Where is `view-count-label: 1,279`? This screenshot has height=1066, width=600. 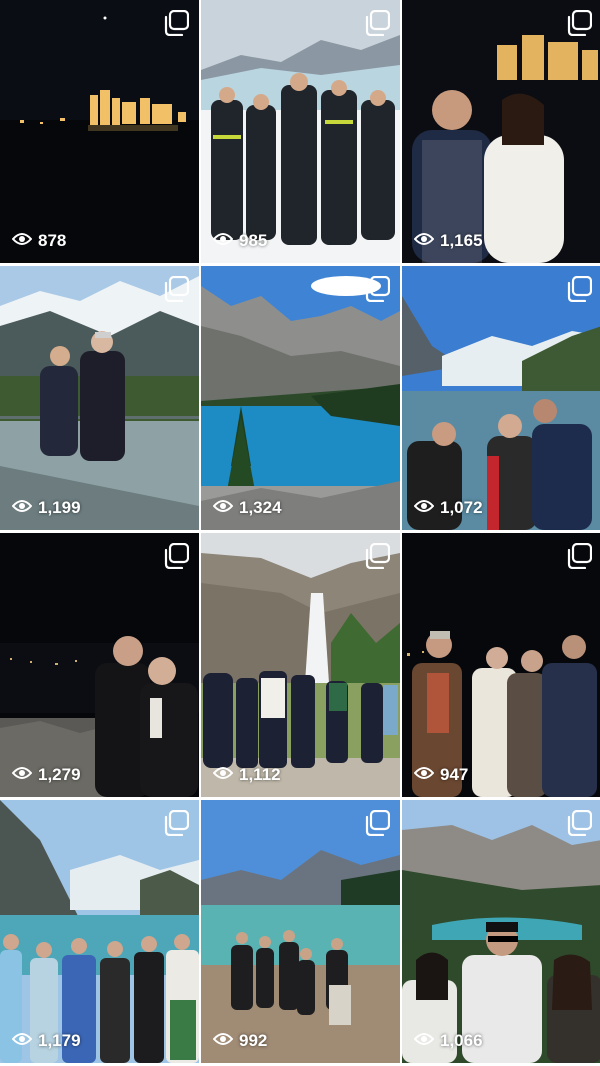
view-count-label: 1,279 is located at coordinates (59, 774).